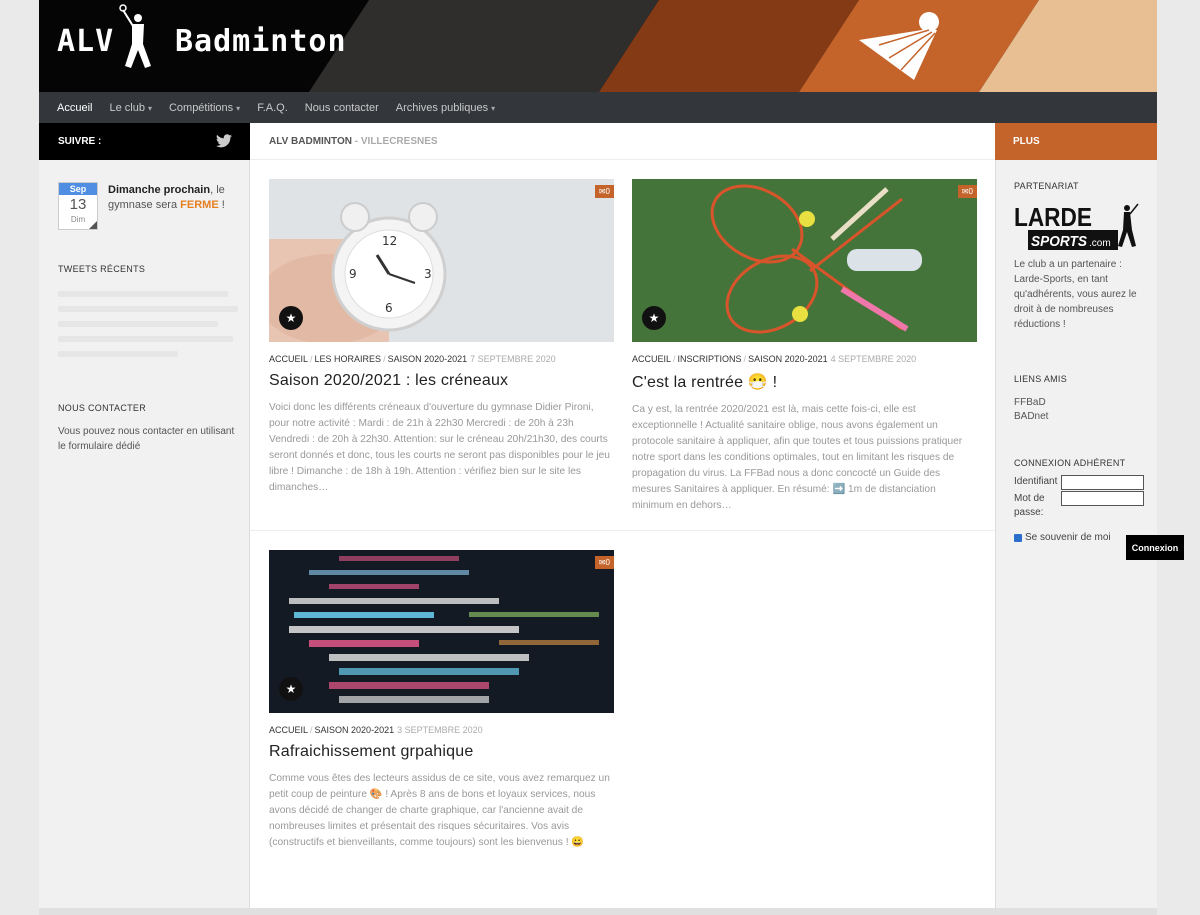  I want to click on friend-link-badnet: BADnet, so click(1031, 417).